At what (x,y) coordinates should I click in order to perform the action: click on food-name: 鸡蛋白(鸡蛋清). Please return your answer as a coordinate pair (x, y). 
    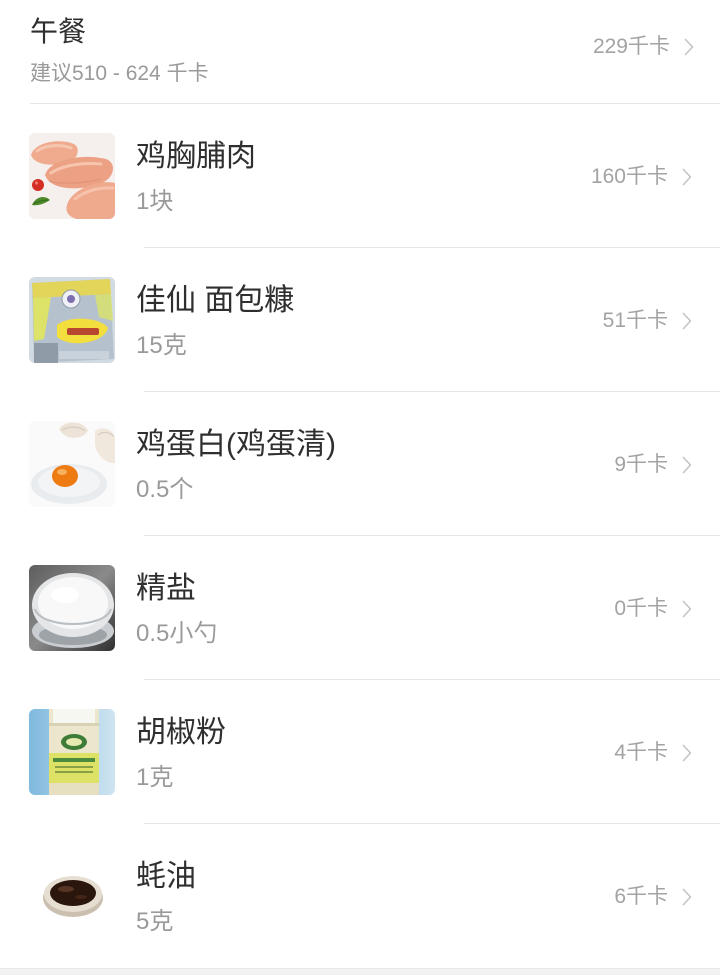
    Looking at the image, I should click on (236, 444).